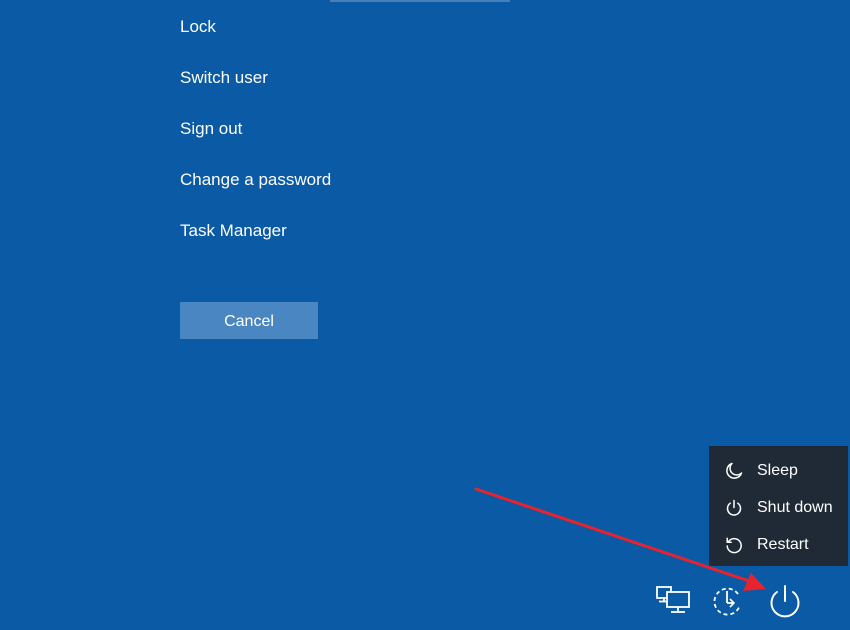 Image resolution: width=850 pixels, height=630 pixels. I want to click on restart-label: Restart, so click(783, 544).